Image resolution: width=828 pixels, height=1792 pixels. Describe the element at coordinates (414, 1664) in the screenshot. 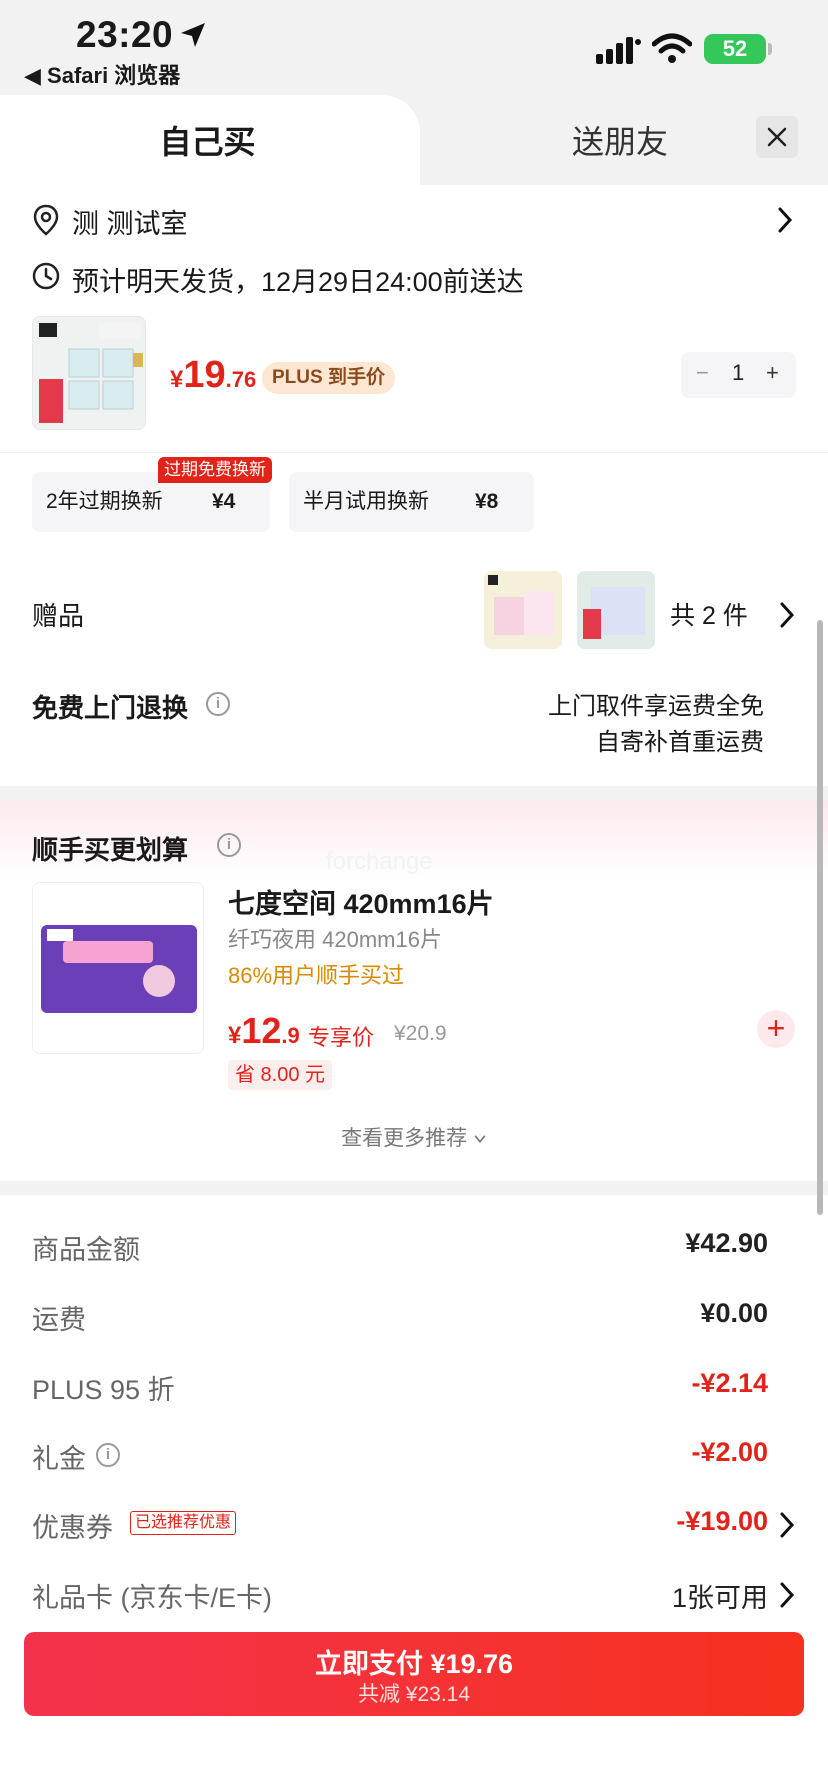

I see `pay-now-label: 立即支付 ¥19.76` at that location.